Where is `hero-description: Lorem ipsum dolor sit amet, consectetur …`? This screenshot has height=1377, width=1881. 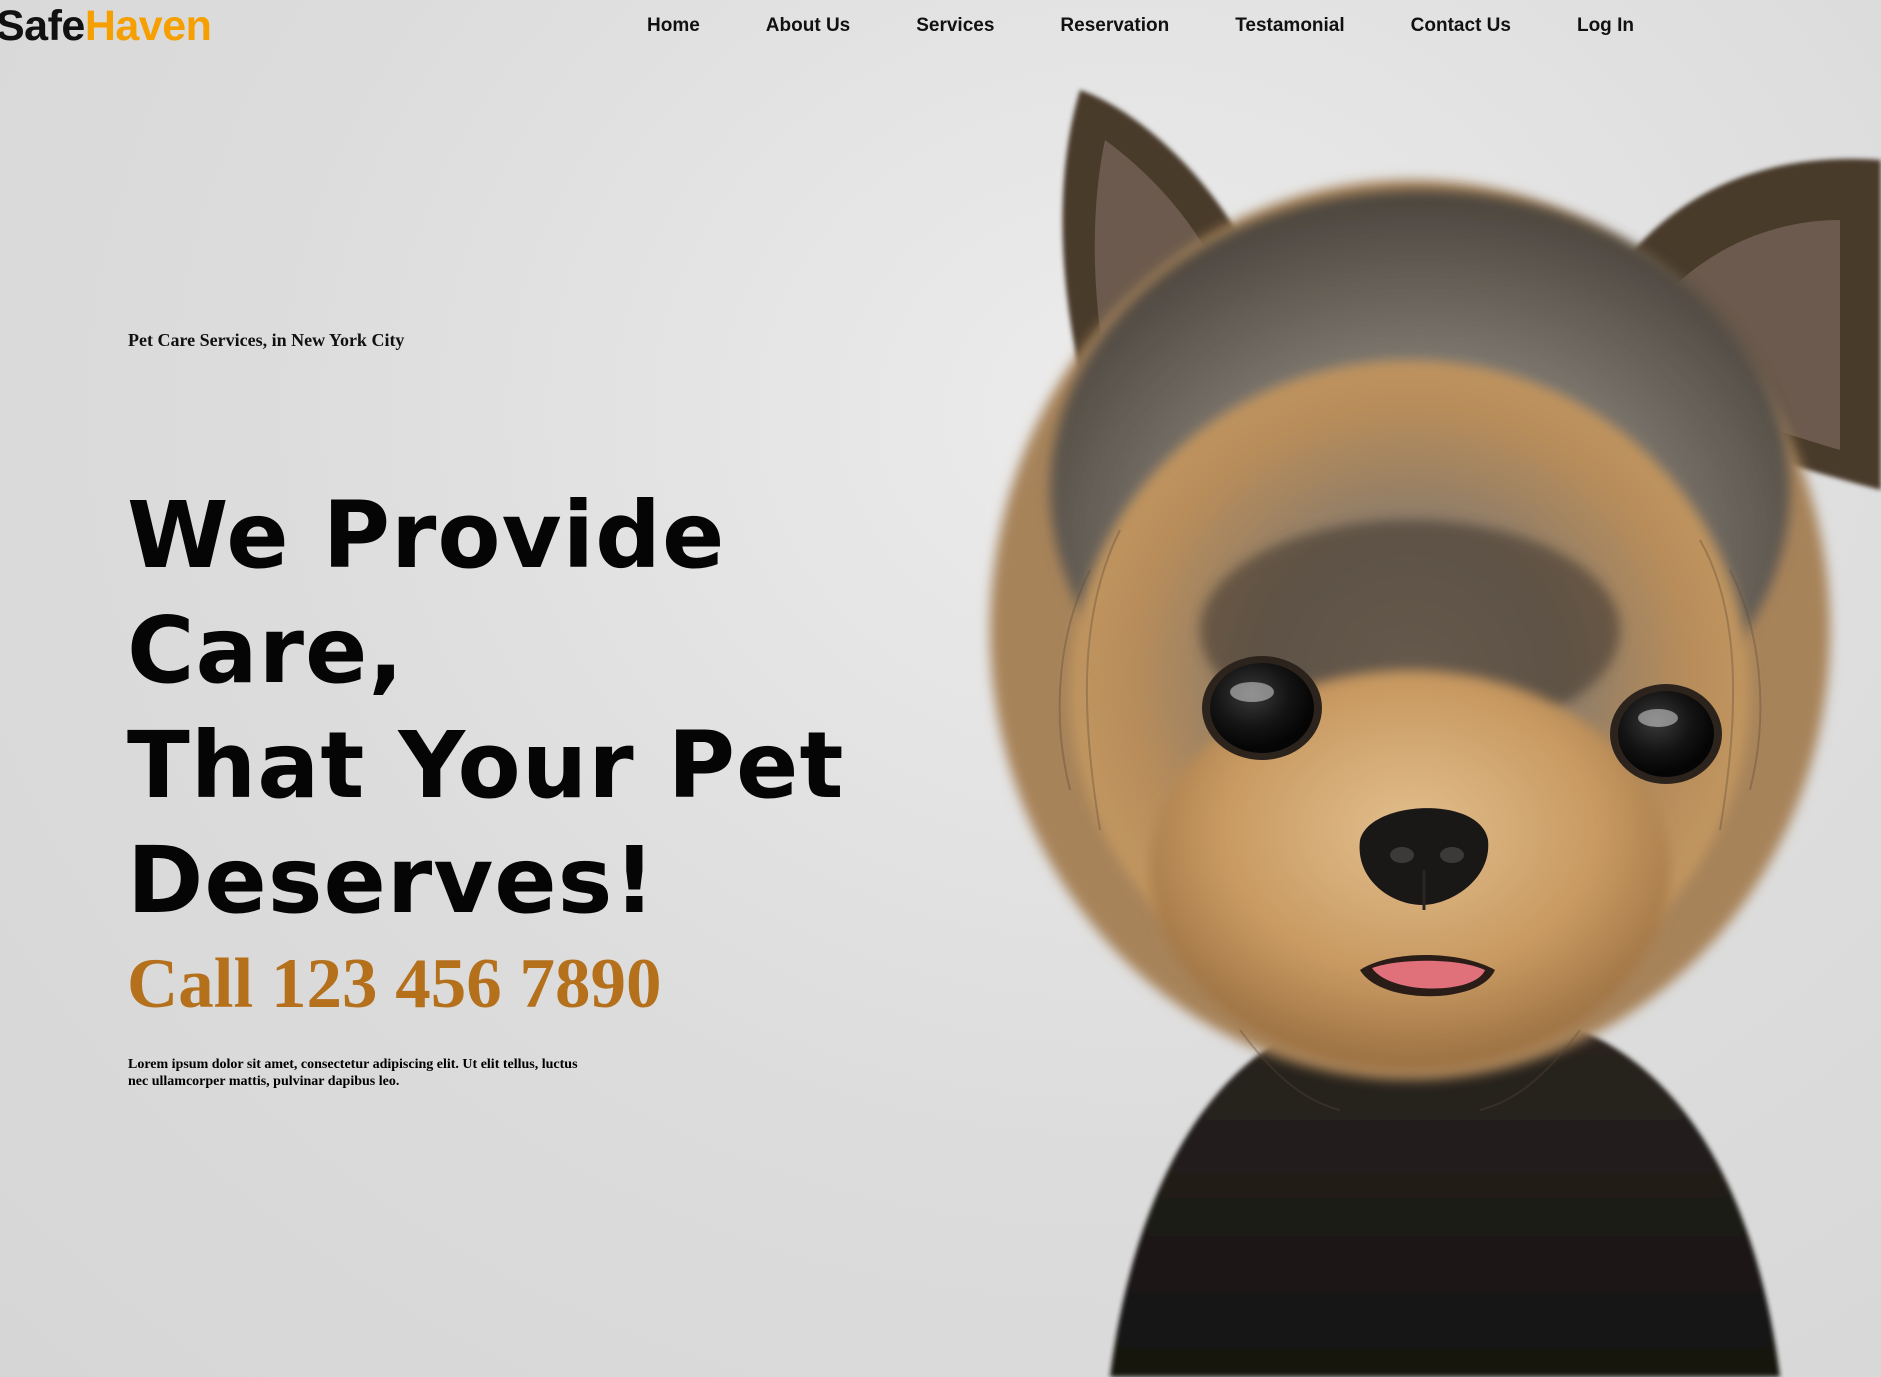 hero-description: Lorem ipsum dolor sit amet, consectetur … is located at coordinates (378, 1073).